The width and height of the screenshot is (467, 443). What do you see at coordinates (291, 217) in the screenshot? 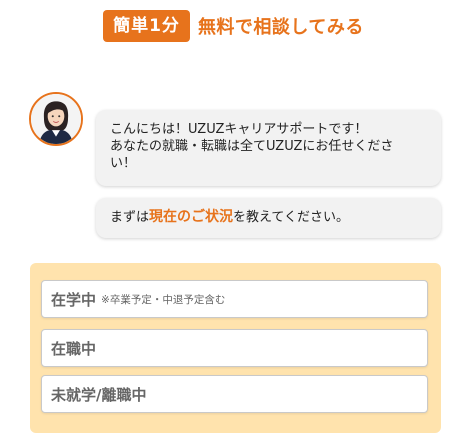
I see `question-suffix: を教えてください。` at bounding box center [291, 217].